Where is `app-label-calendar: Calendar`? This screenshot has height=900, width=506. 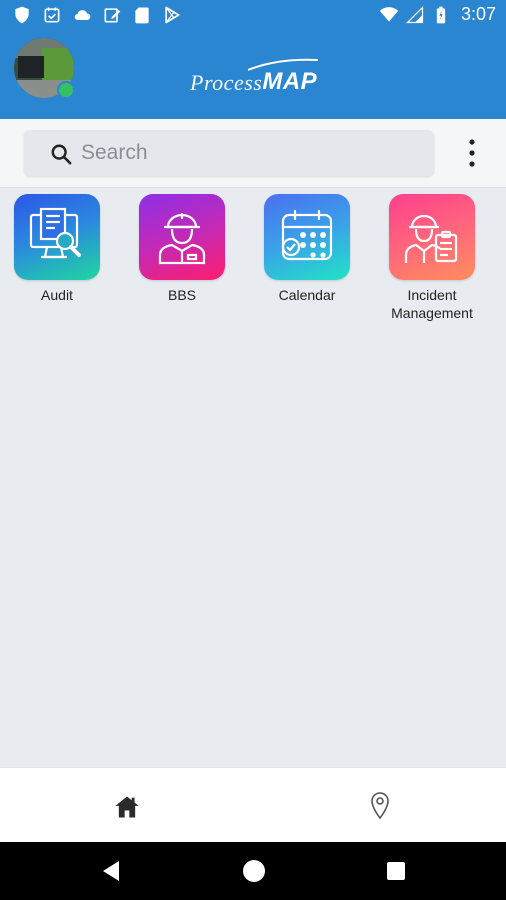 app-label-calendar: Calendar is located at coordinates (307, 295).